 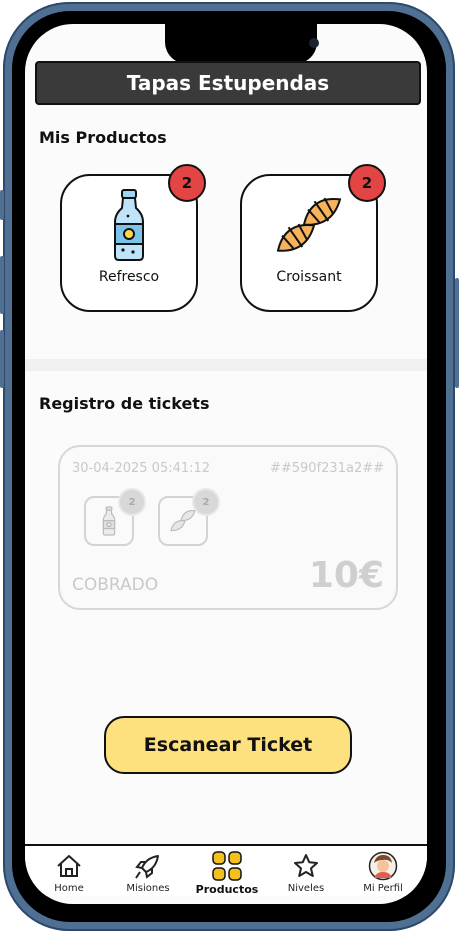 What do you see at coordinates (227, 866) in the screenshot?
I see `grid-icon` at bounding box center [227, 866].